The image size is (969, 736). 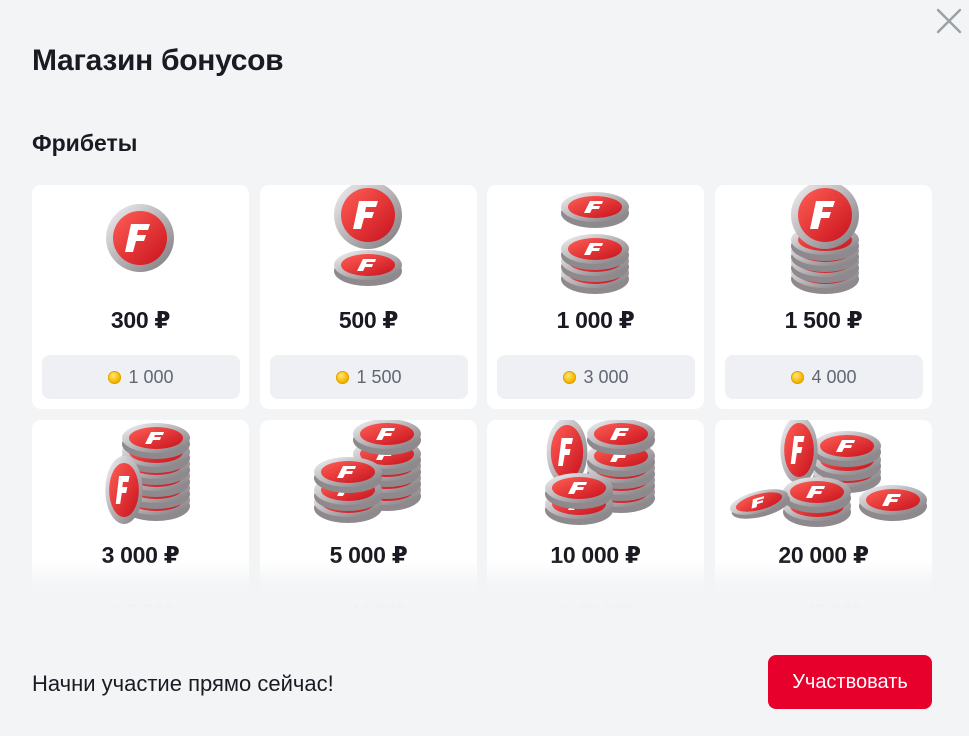 What do you see at coordinates (141, 600) in the screenshot?
I see `buy-button: 7 500` at bounding box center [141, 600].